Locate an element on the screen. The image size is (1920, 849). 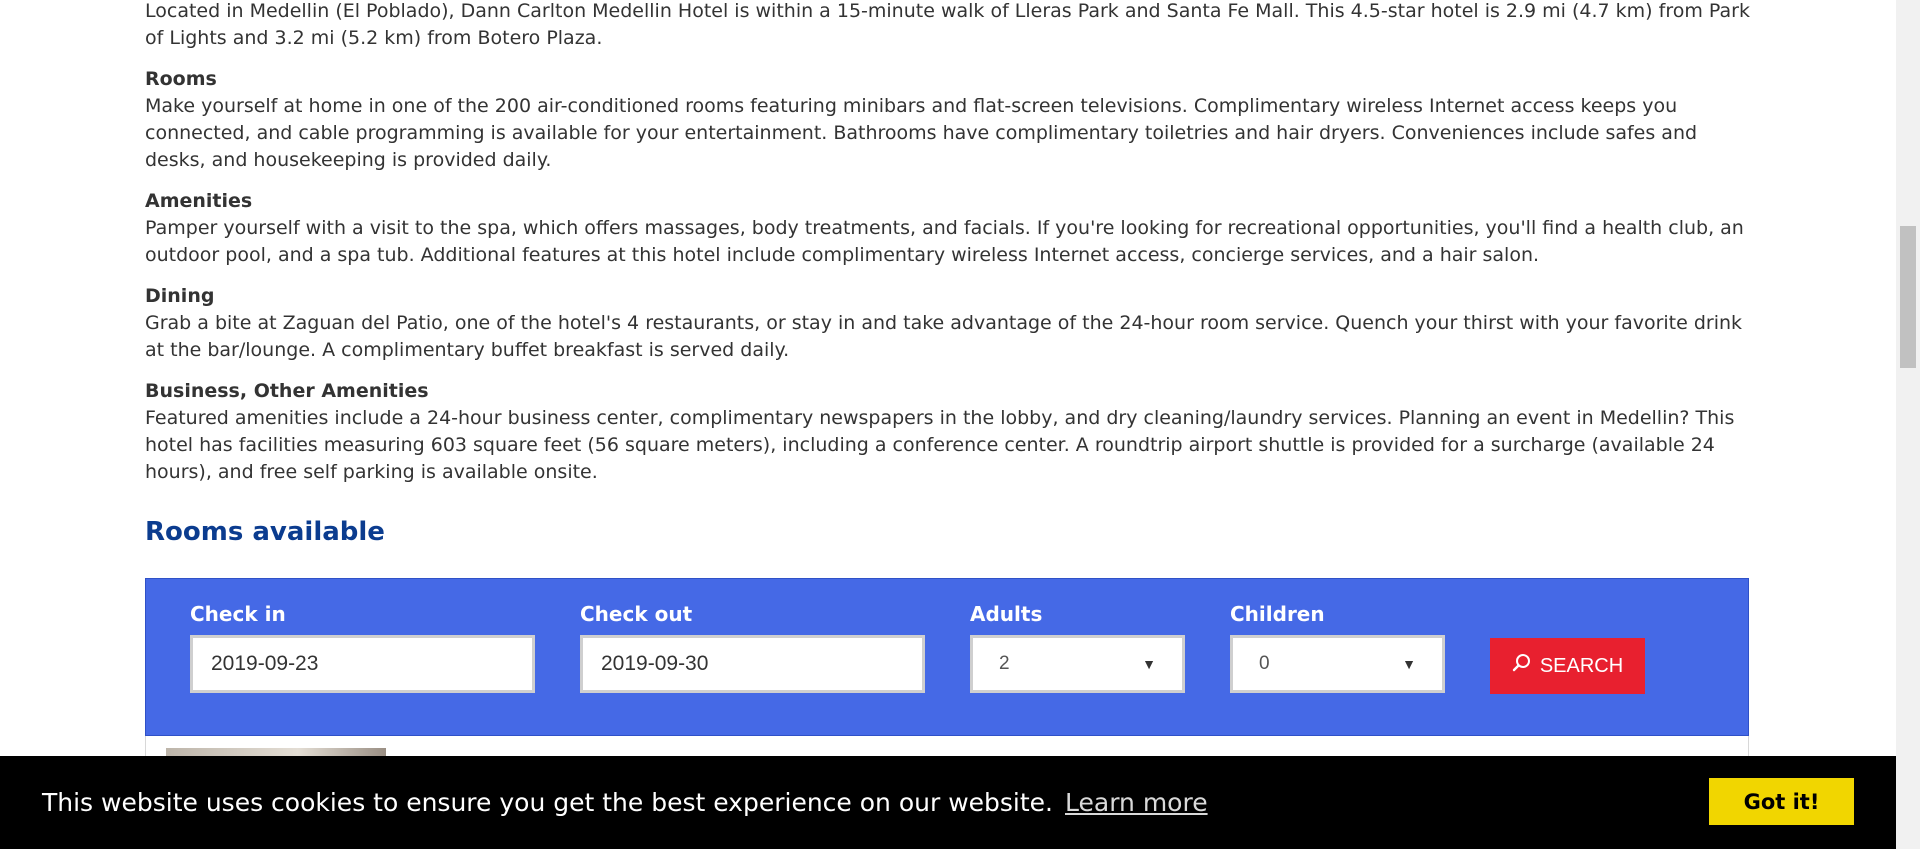
search-icon is located at coordinates (1522, 666).